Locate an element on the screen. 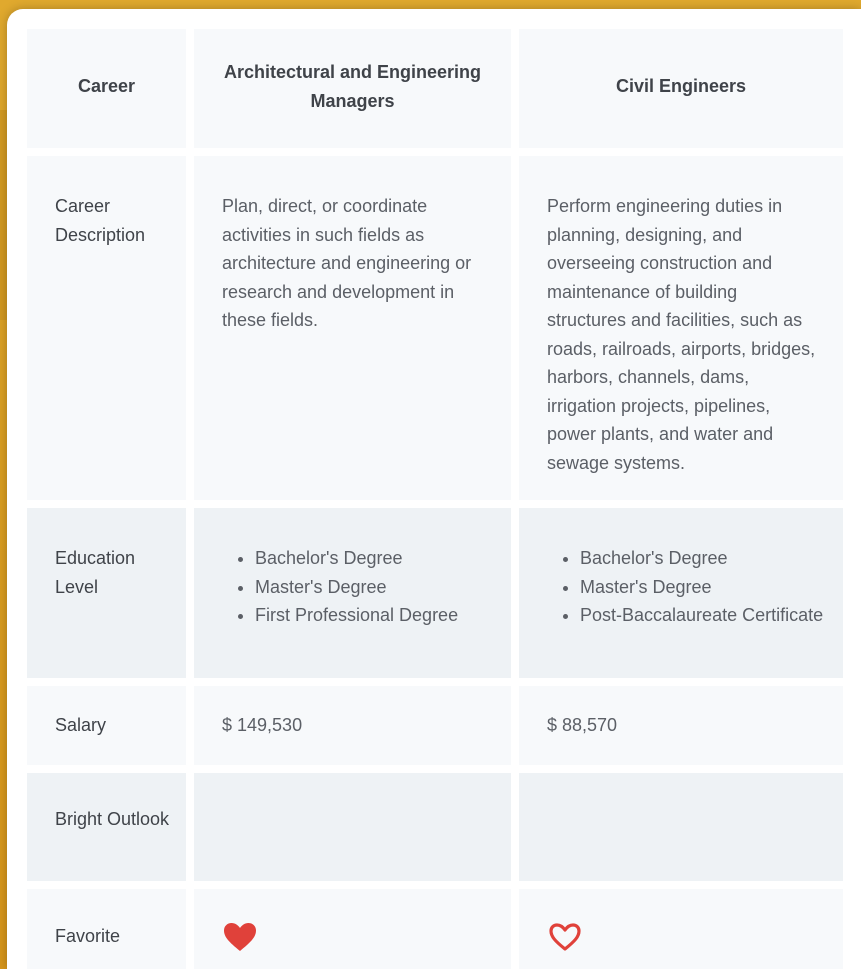 Image resolution: width=861 pixels, height=969 pixels. career-name-1: Architectural and Engineering Managers is located at coordinates (352, 88).